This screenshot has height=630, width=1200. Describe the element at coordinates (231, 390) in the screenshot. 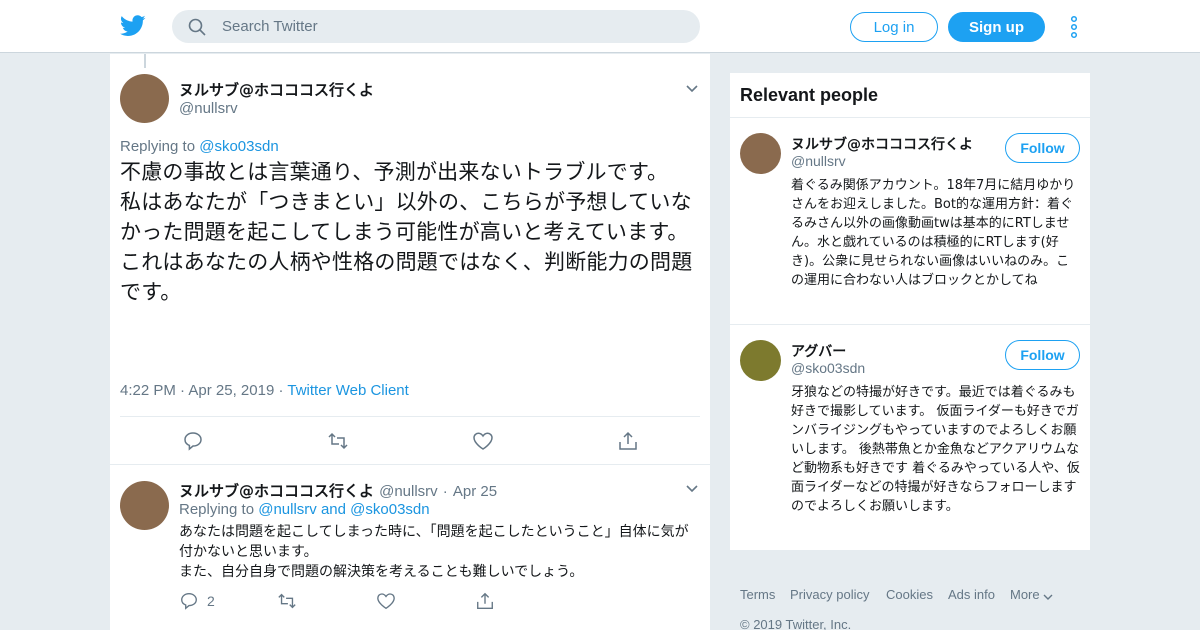

I see `tweet-date: Apr 25, 2019` at that location.